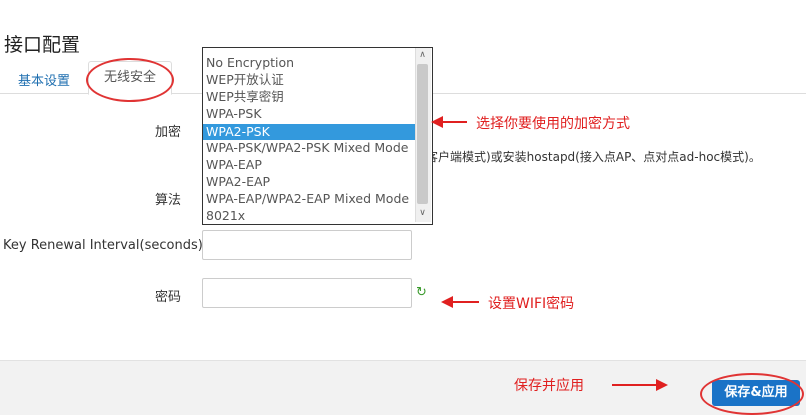 This screenshot has width=806, height=415. I want to click on dropdown-option: WEP开放认证, so click(245, 80).